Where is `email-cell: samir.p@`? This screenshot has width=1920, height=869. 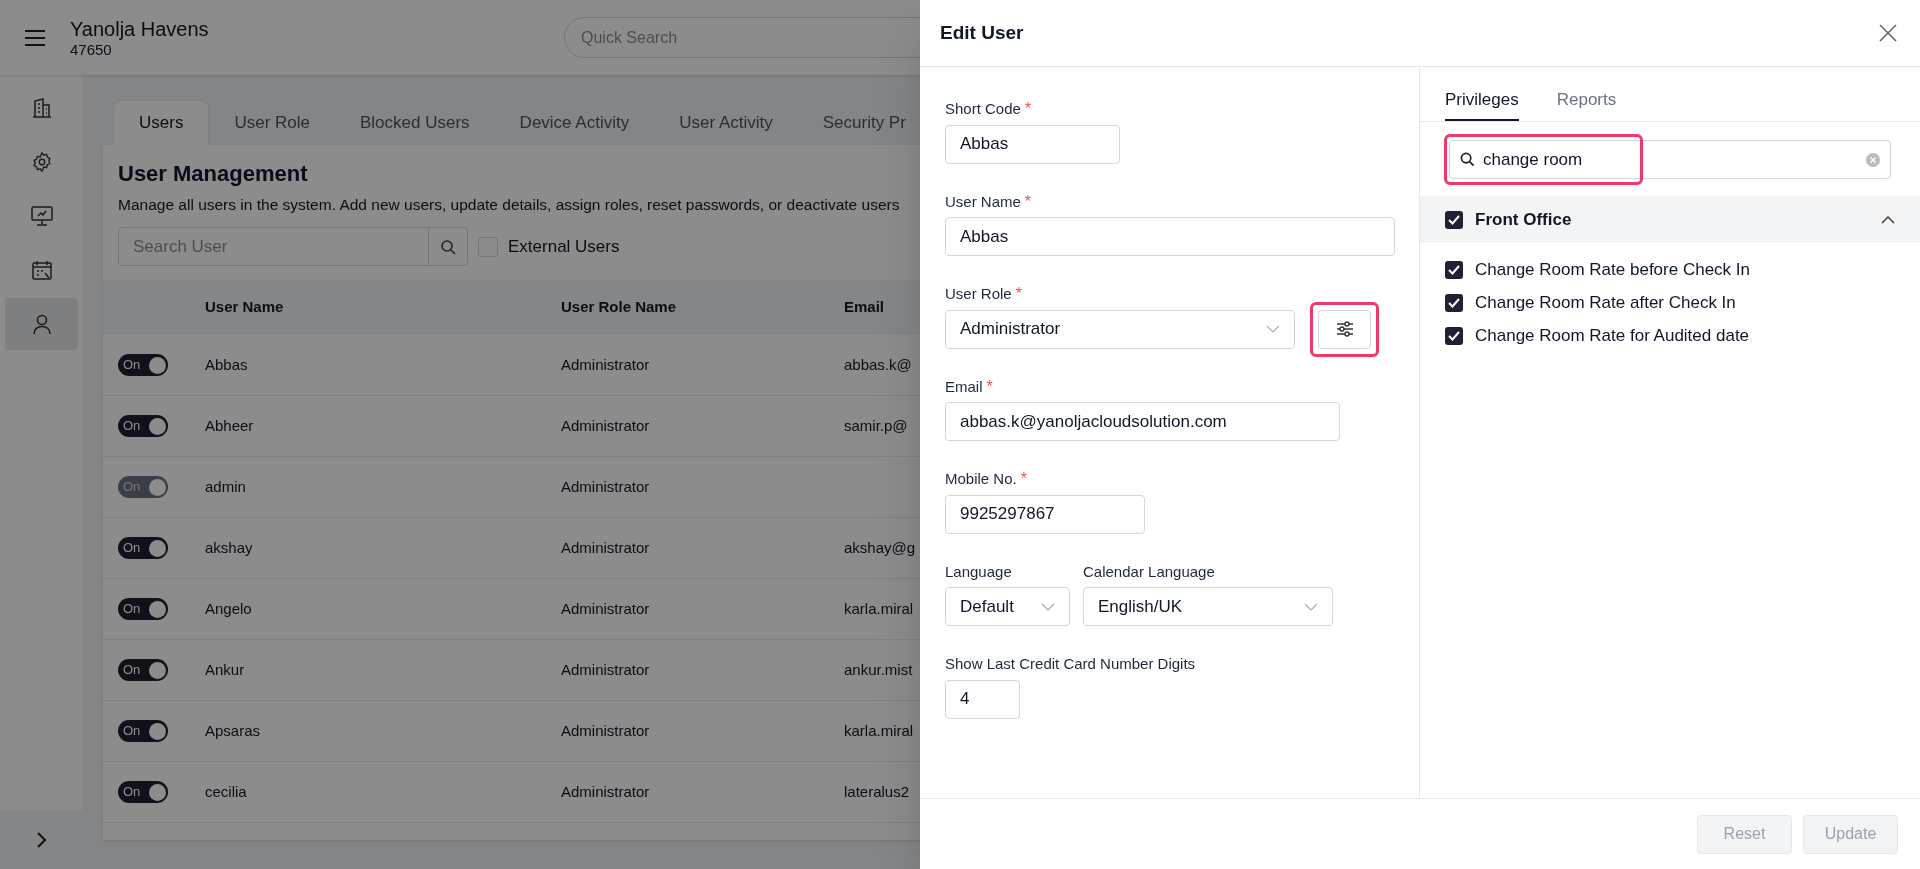
email-cell: samir.p@ is located at coordinates (876, 425).